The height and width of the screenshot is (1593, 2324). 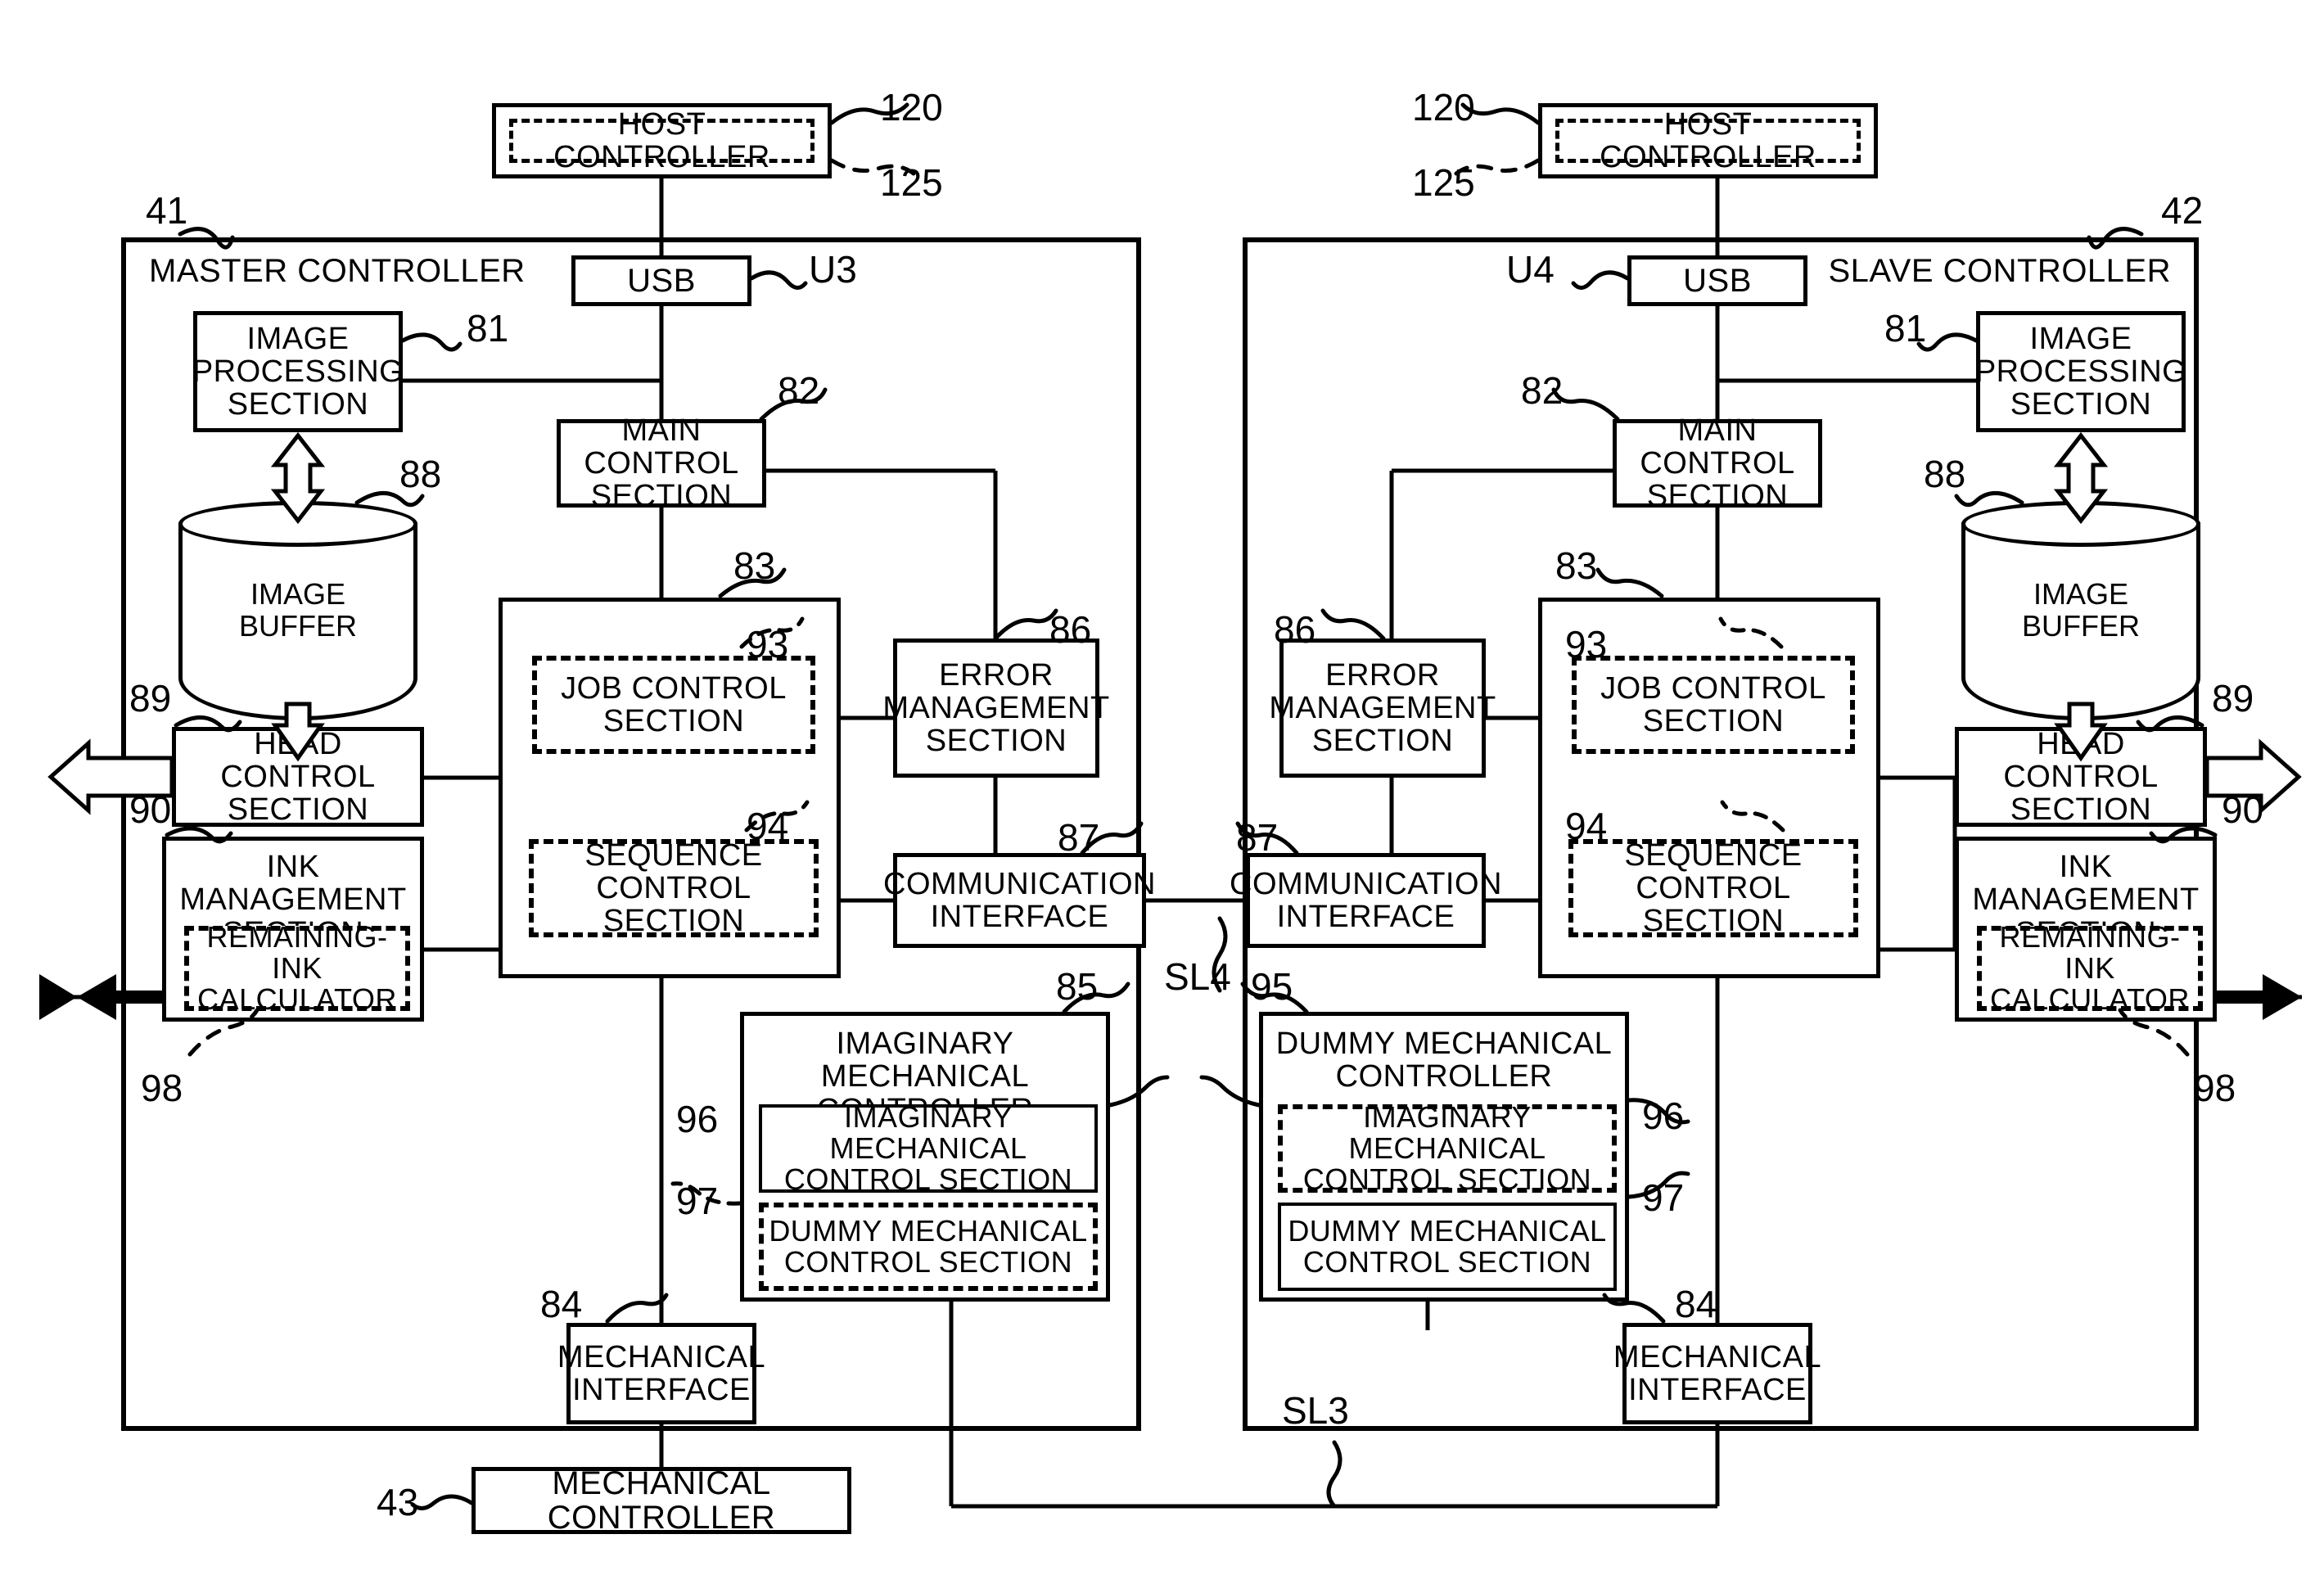 I want to click on right-host-controller-label: HOST CONTROLLER, so click(x=1708, y=140).